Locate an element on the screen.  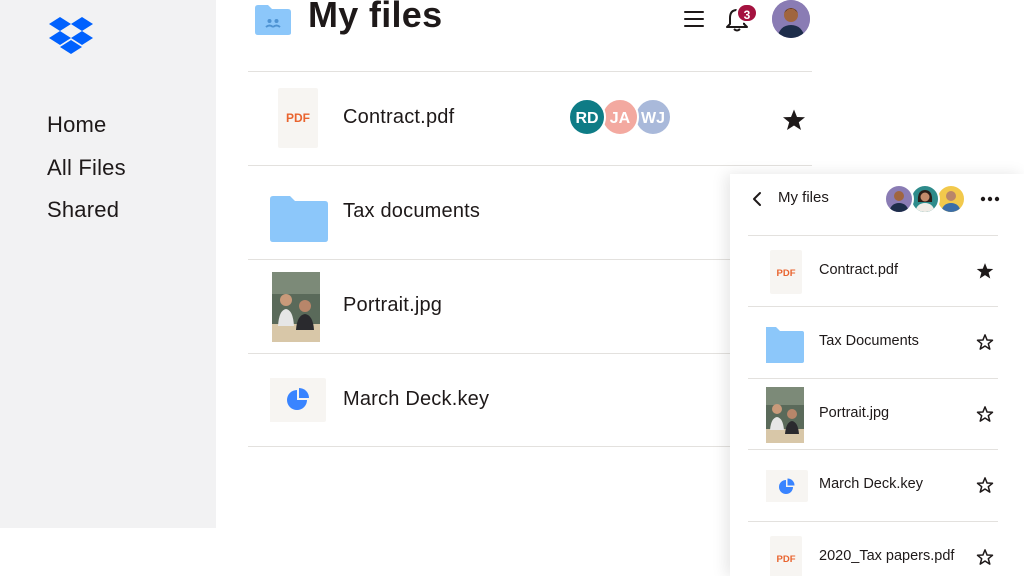
sidebar-item-home: Home is located at coordinates (86, 125).